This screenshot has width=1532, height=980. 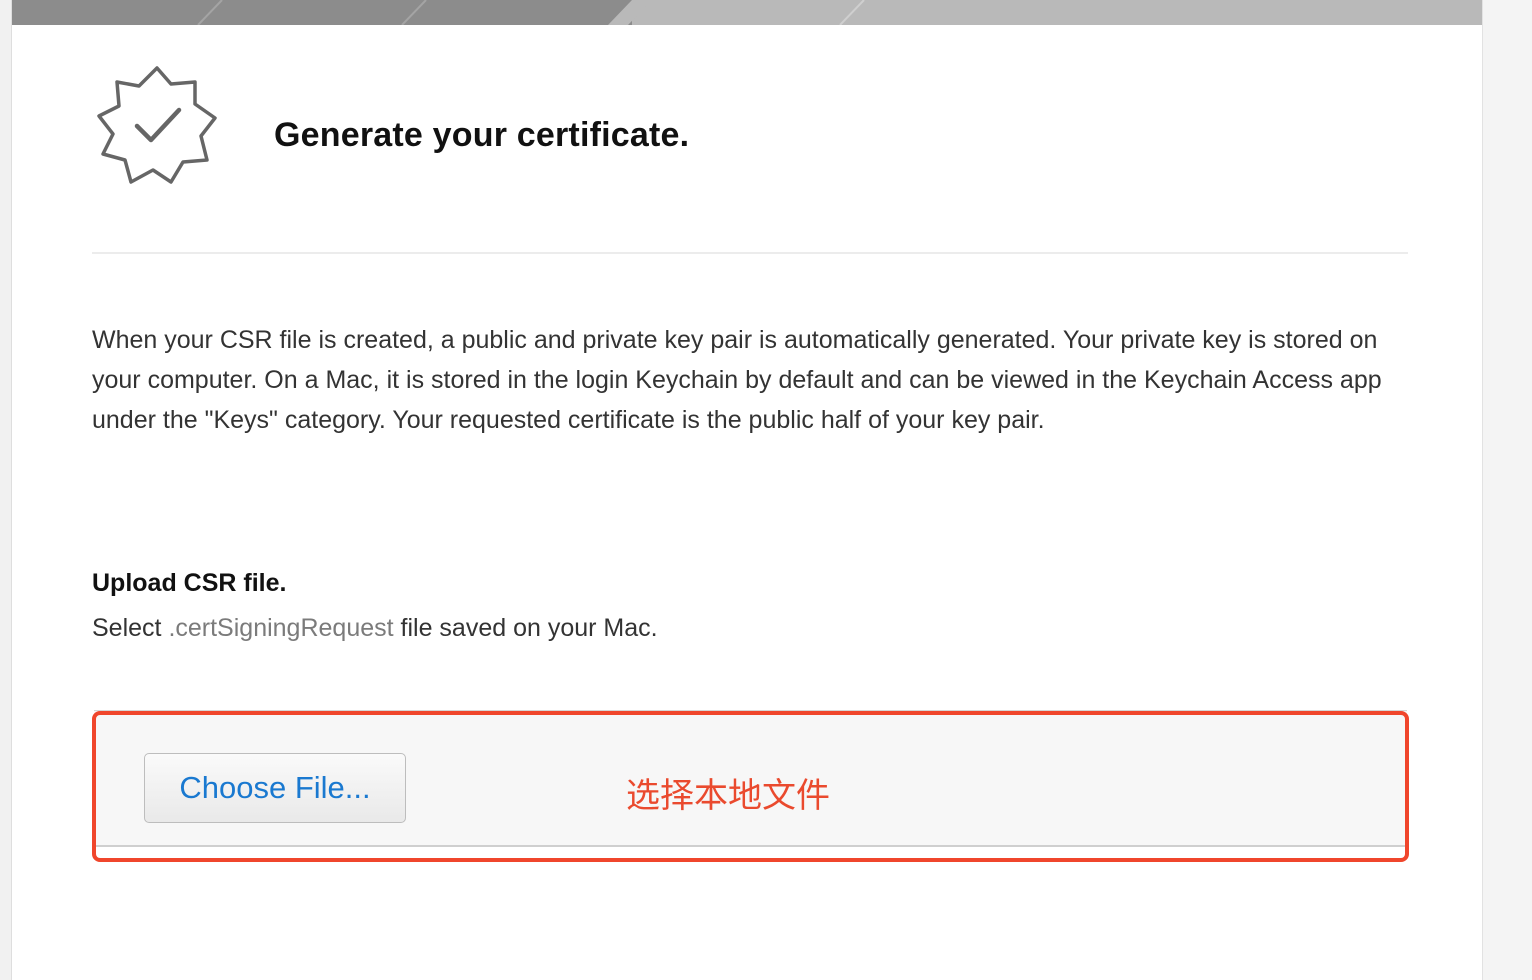 What do you see at coordinates (750, 253) in the screenshot?
I see `section-divider` at bounding box center [750, 253].